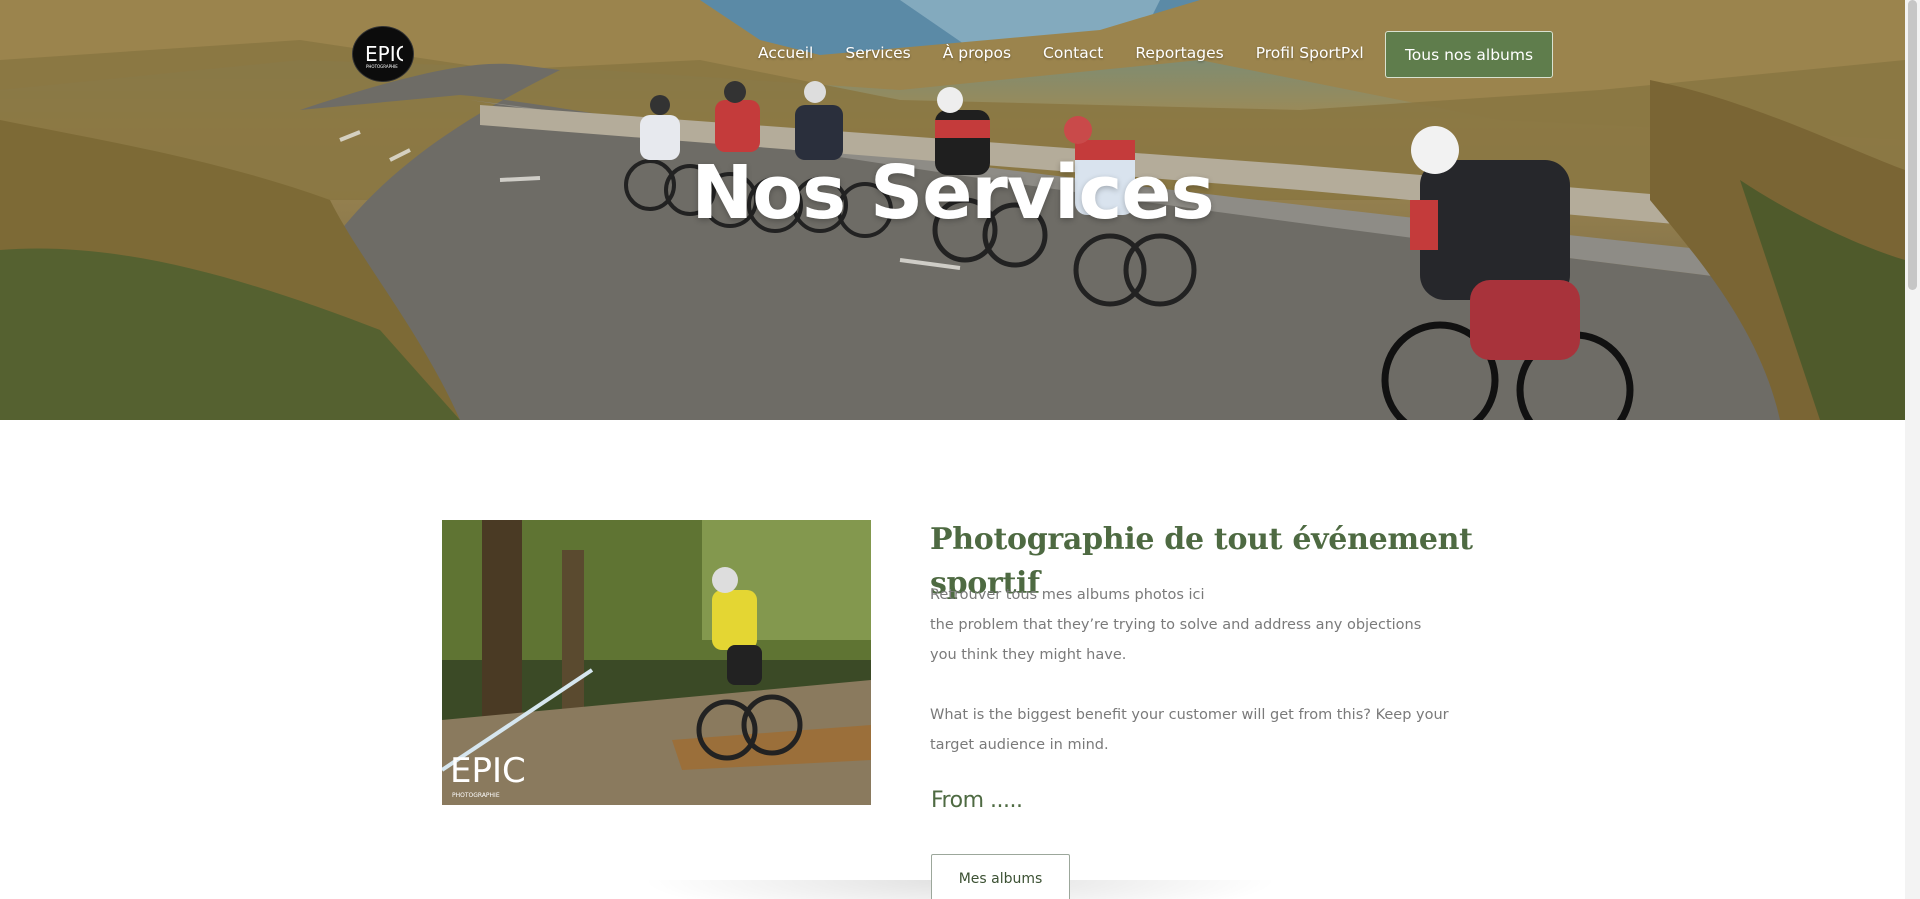 This screenshot has width=1920, height=899. I want to click on mountain-biker-image: EPIC PHOTOGRAPHIE, so click(656, 662).